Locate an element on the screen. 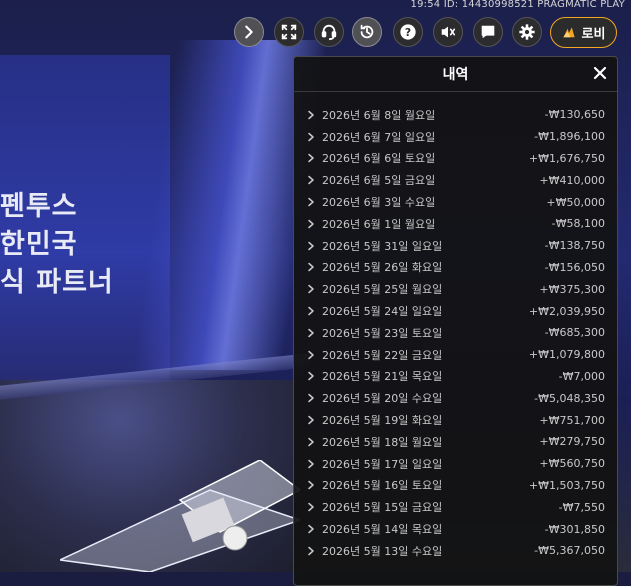  settings-button is located at coordinates (527, 32).